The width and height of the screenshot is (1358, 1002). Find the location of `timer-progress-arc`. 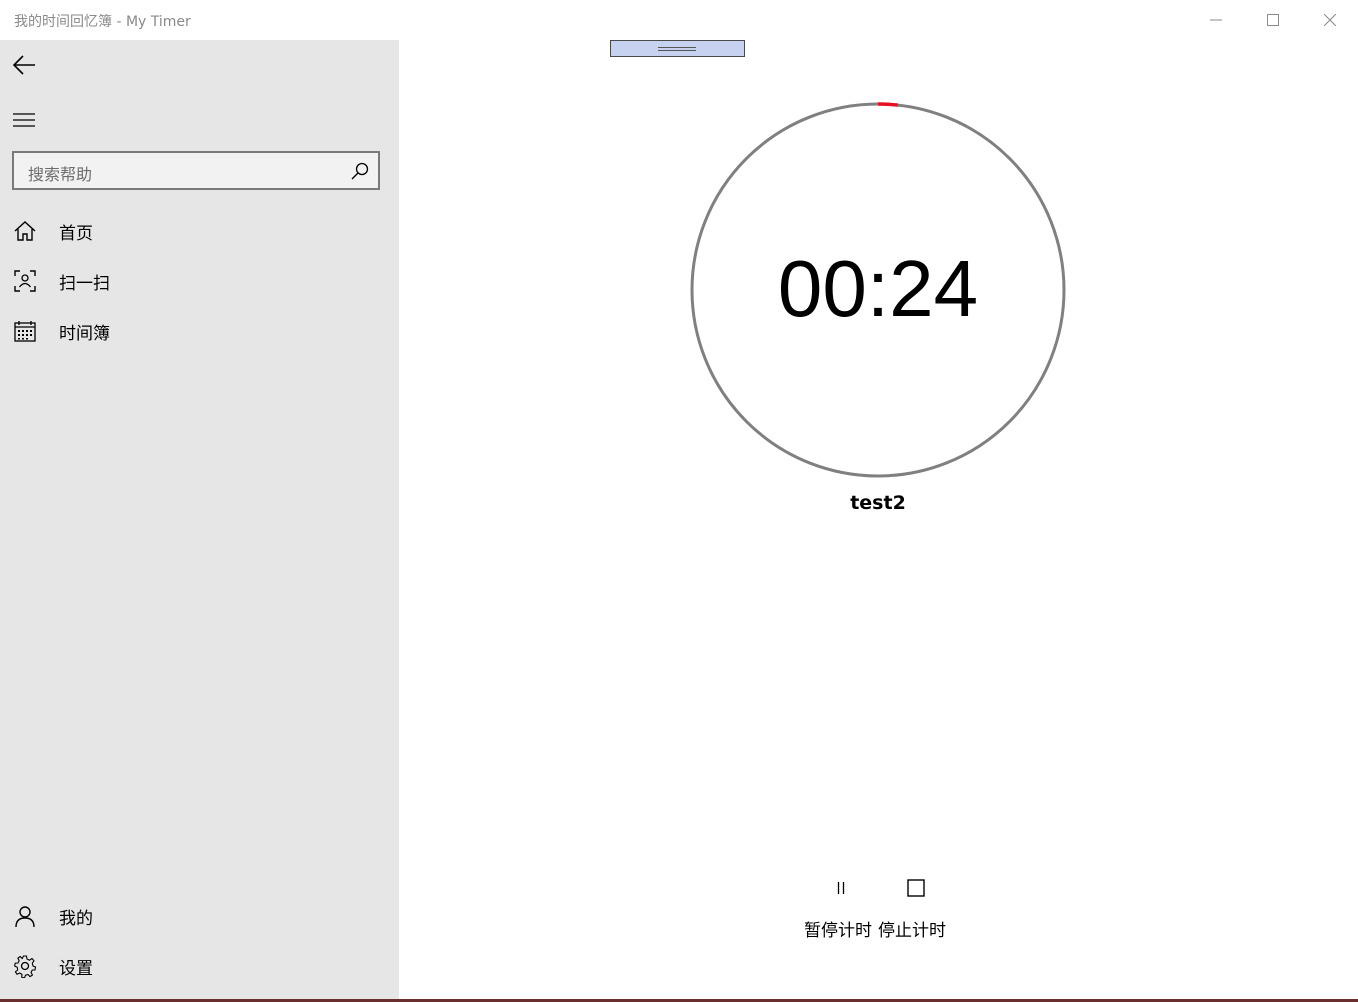

timer-progress-arc is located at coordinates (888, 104).